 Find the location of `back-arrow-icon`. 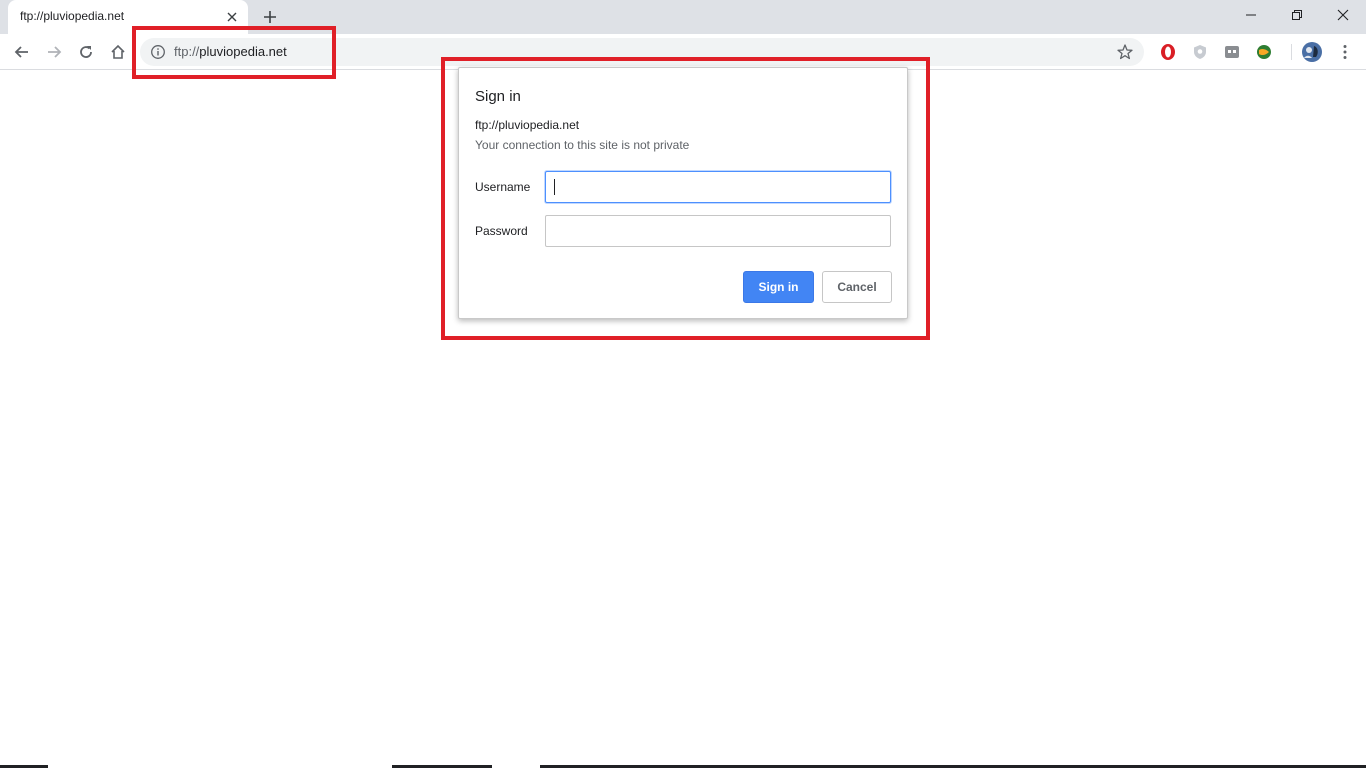

back-arrow-icon is located at coordinates (22, 52).